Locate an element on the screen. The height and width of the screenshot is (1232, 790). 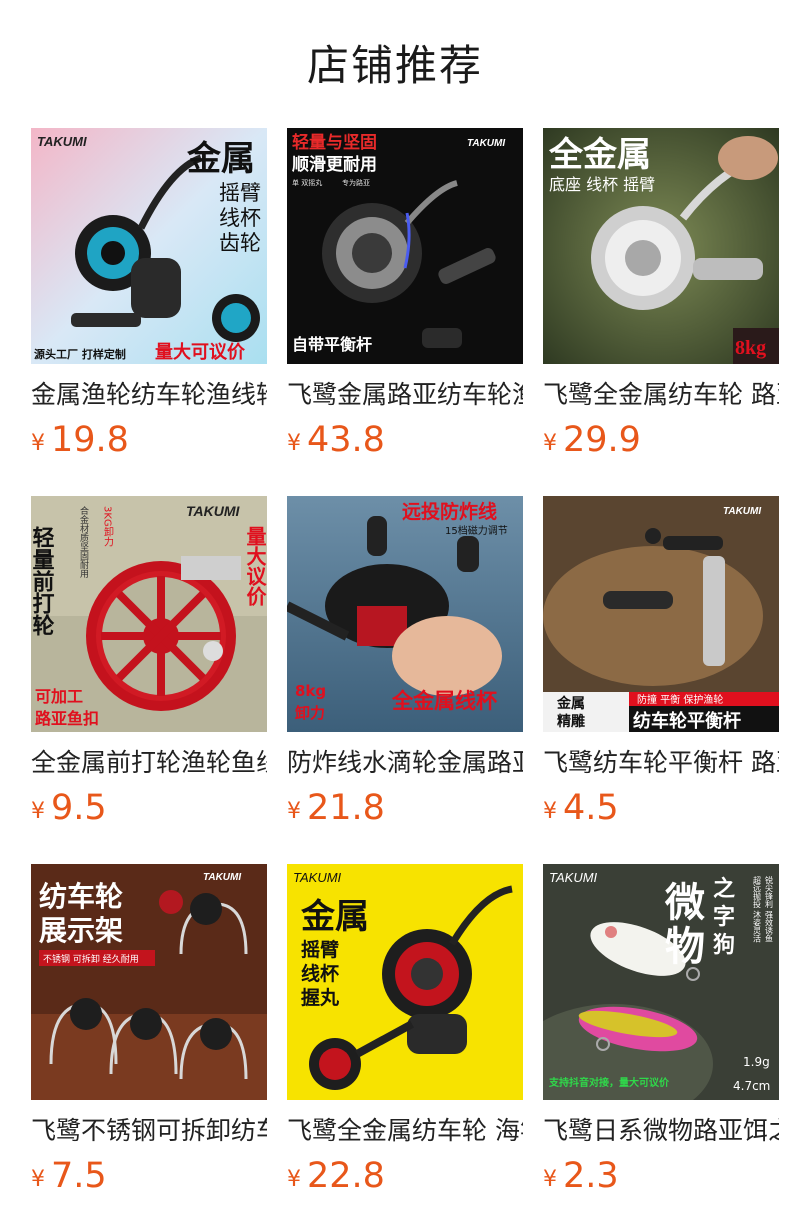
product-card: 全金属 底座 线杯 摇臂 8kg 飞鹭全金属纺车轮 路亚轮 ¥29.9 is located at coordinates (661, 312).